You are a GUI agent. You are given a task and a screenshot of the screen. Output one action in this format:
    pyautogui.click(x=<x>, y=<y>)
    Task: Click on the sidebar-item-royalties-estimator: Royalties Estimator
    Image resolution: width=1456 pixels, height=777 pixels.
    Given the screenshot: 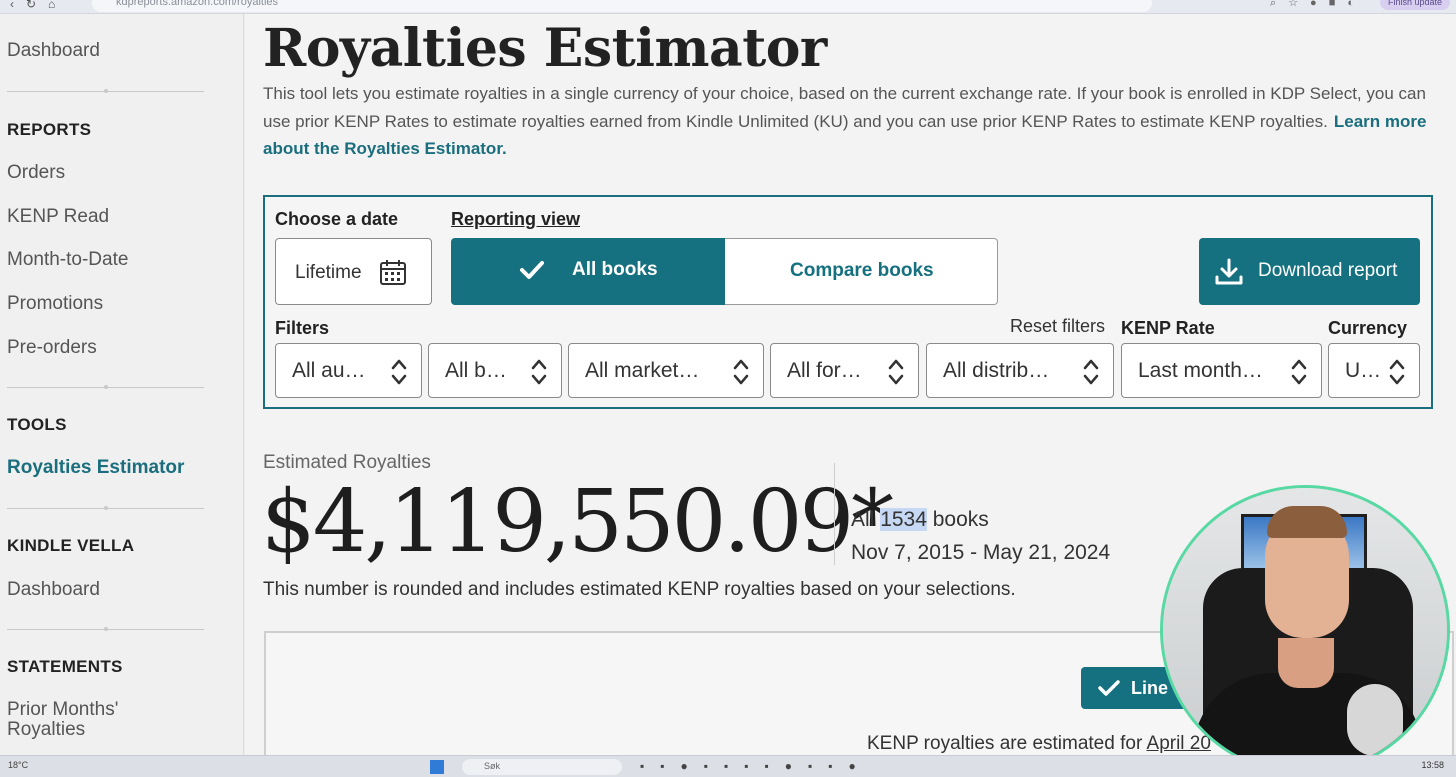 What is the action you would take?
    pyautogui.click(x=95, y=468)
    